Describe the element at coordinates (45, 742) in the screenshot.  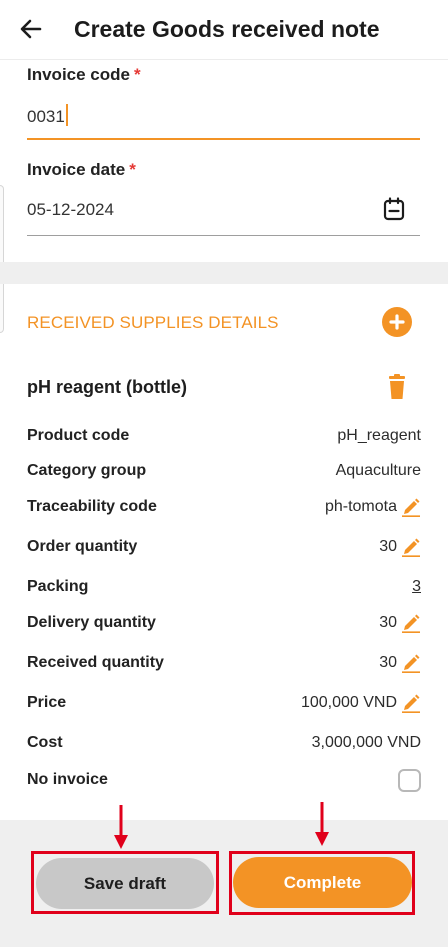
I see `detail-label: Cost` at that location.